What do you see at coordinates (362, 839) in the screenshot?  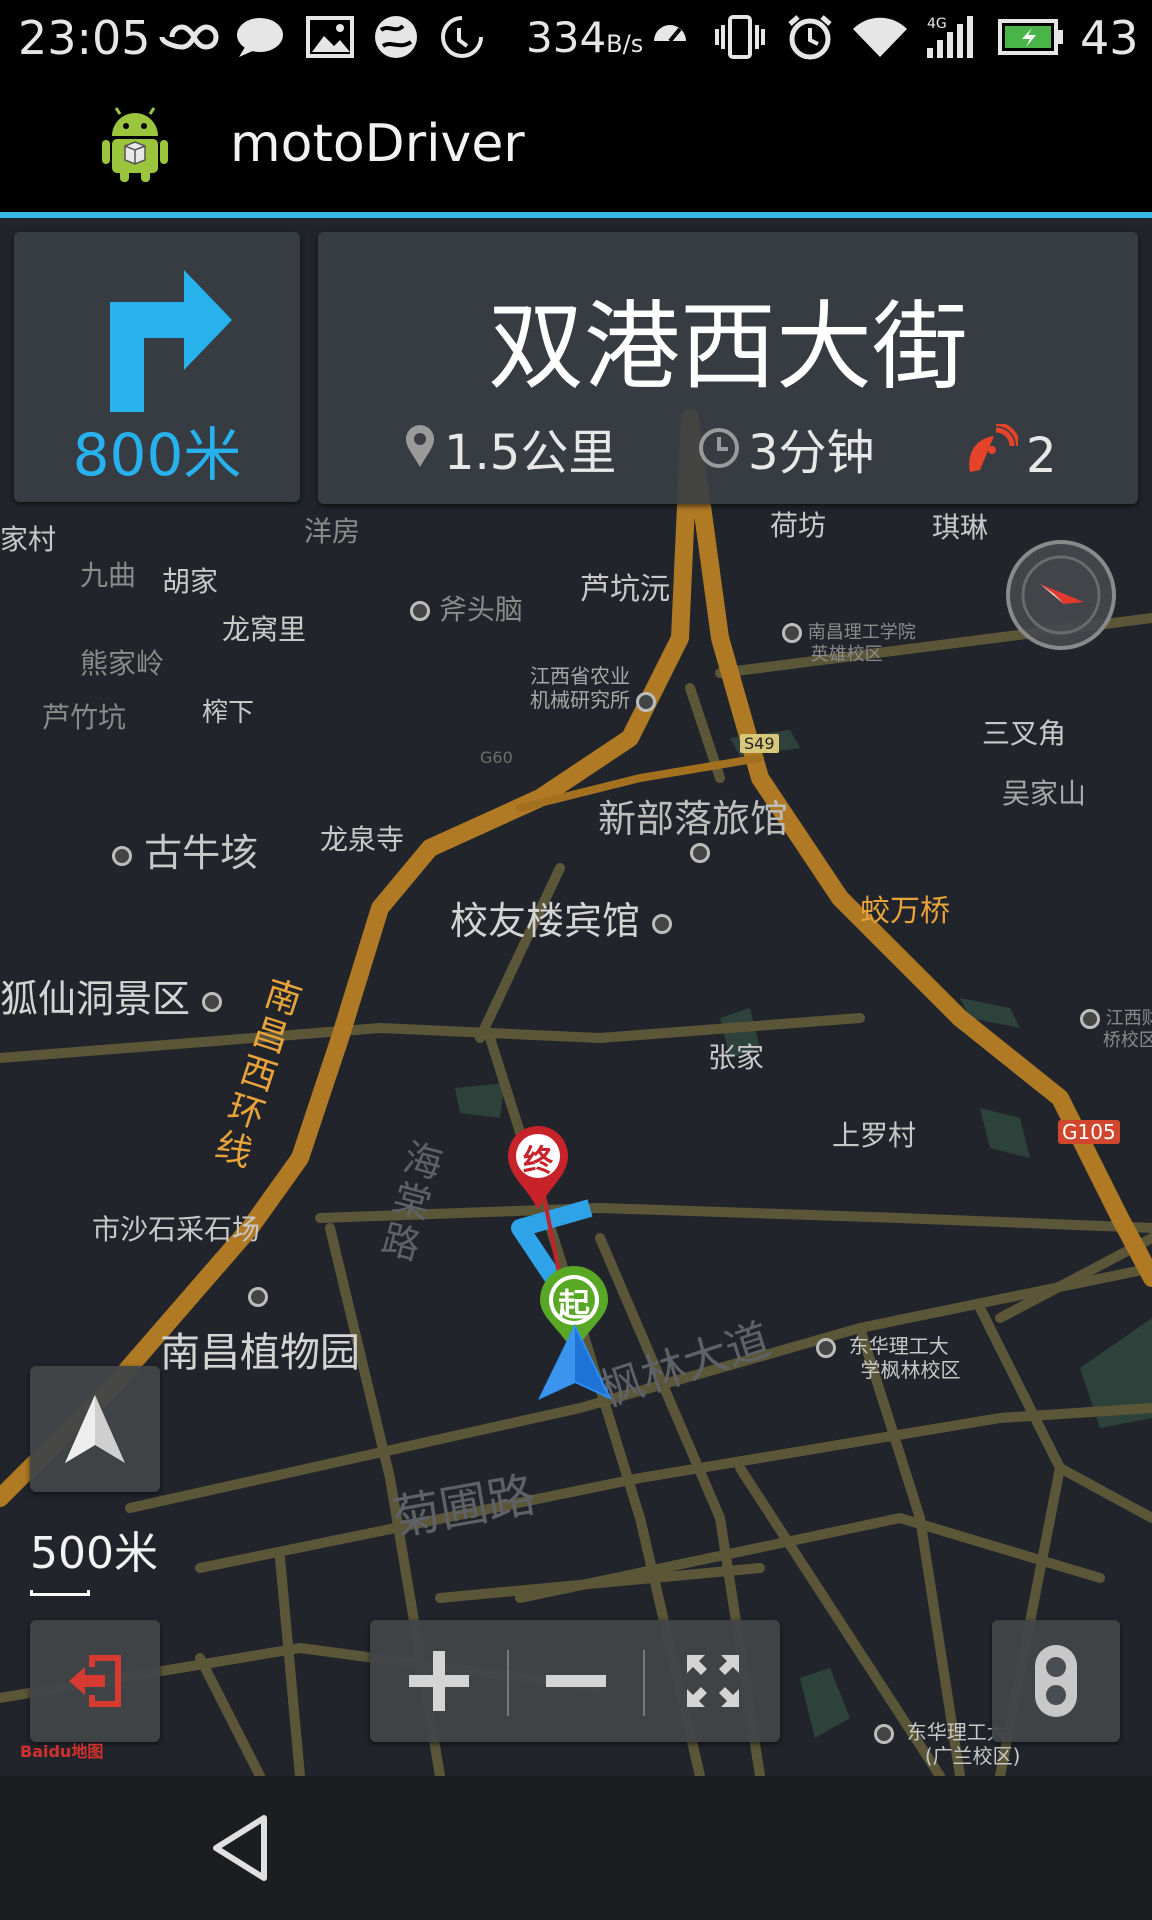 I see `map-label: 龙泉寺` at bounding box center [362, 839].